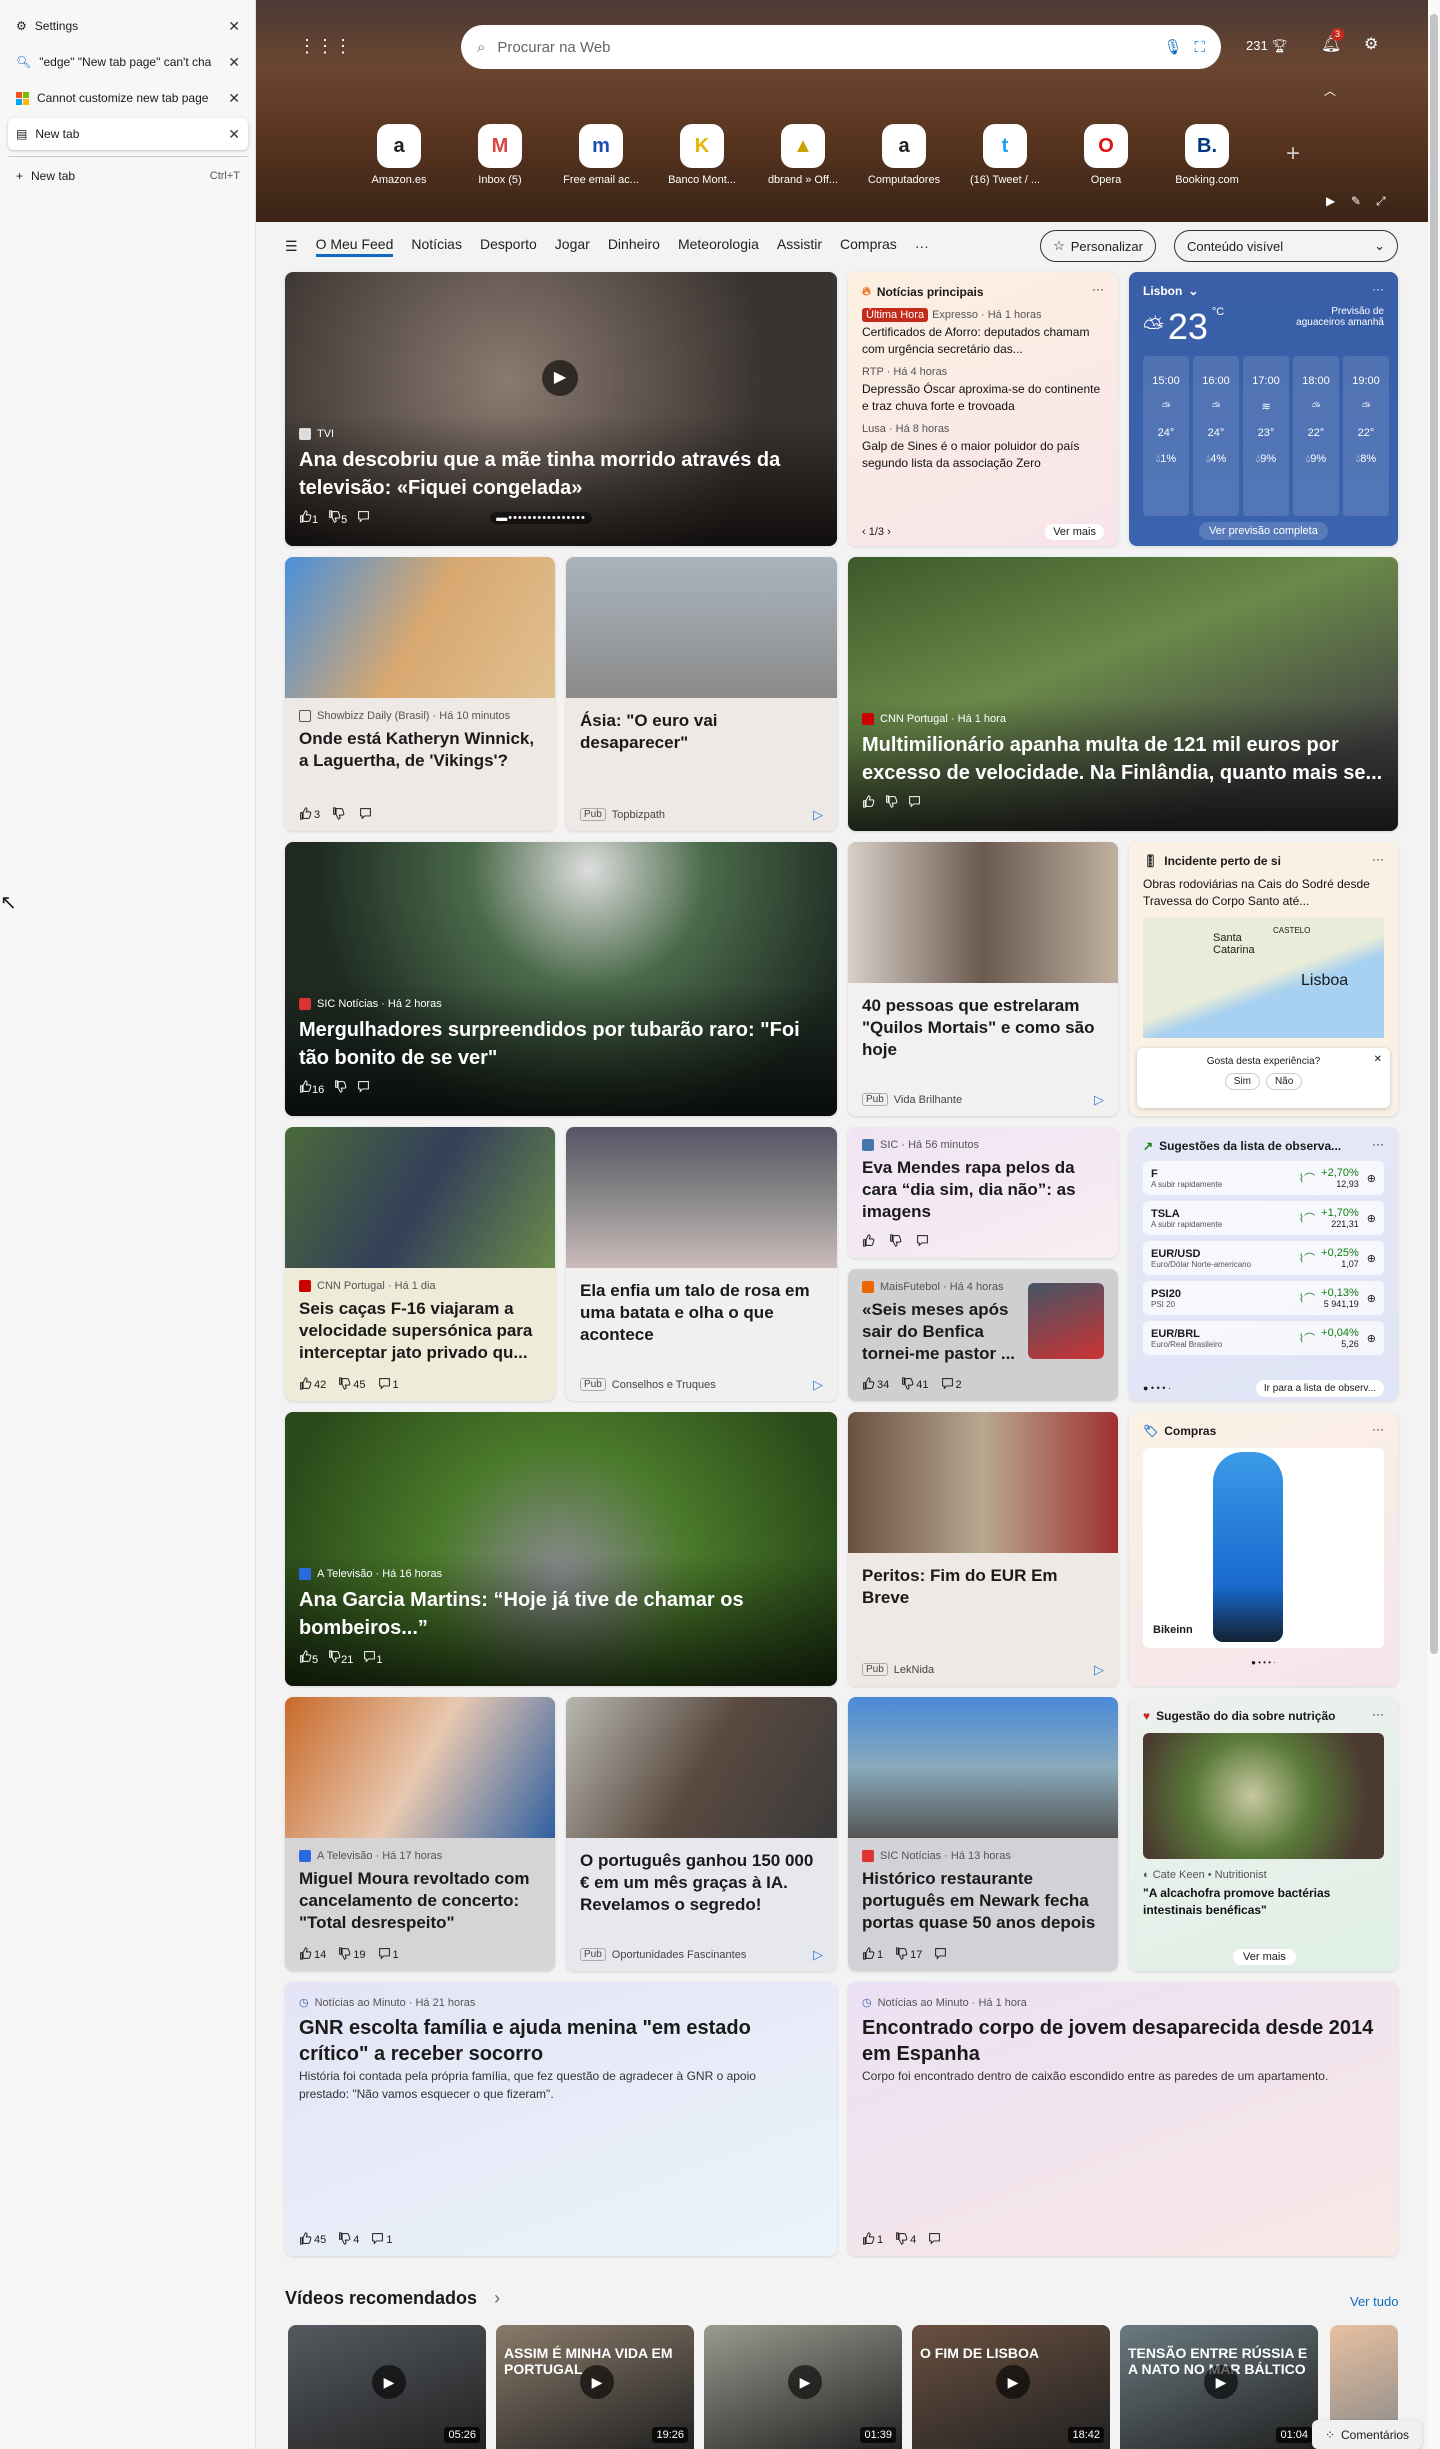 The width and height of the screenshot is (1440, 2449). What do you see at coordinates (399, 155) in the screenshot?
I see `quick-link: a Amazon.es` at bounding box center [399, 155].